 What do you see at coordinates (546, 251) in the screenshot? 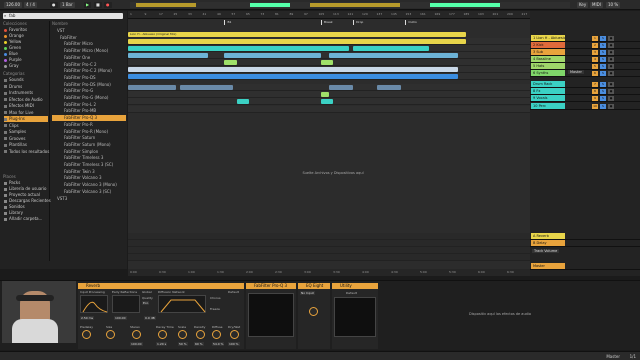
I see `track-volume-select: Track Volume` at bounding box center [546, 251].